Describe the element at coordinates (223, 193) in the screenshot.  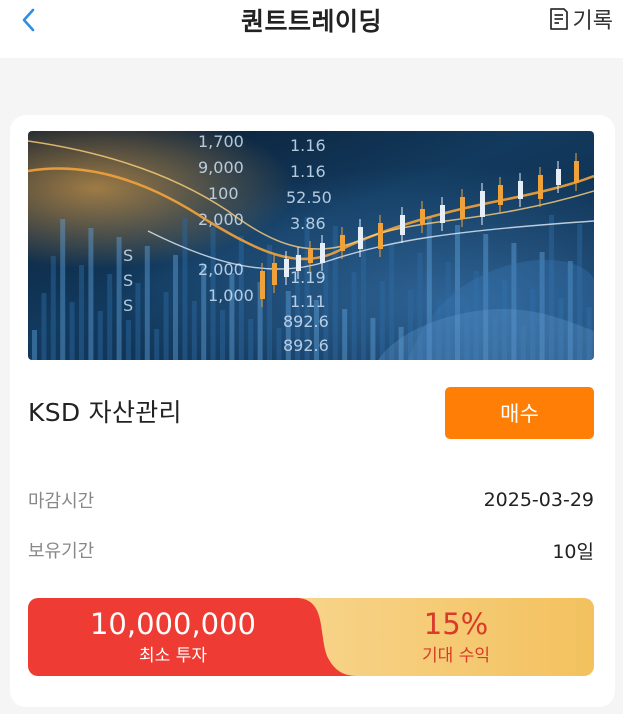
I see `svg-text: 100` at that location.